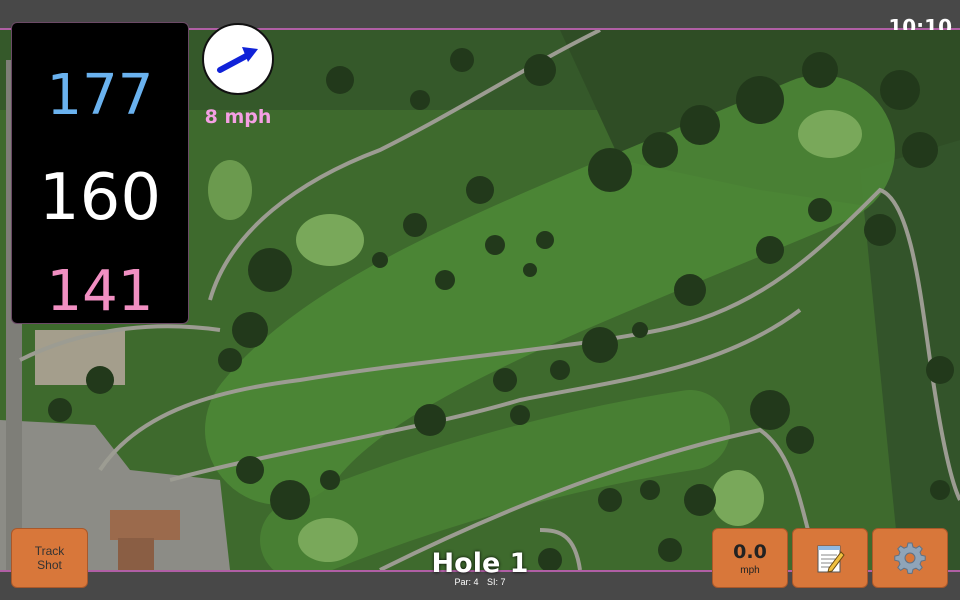  Describe the element at coordinates (480, 563) in the screenshot. I see `hole-title: Hole 1` at that location.